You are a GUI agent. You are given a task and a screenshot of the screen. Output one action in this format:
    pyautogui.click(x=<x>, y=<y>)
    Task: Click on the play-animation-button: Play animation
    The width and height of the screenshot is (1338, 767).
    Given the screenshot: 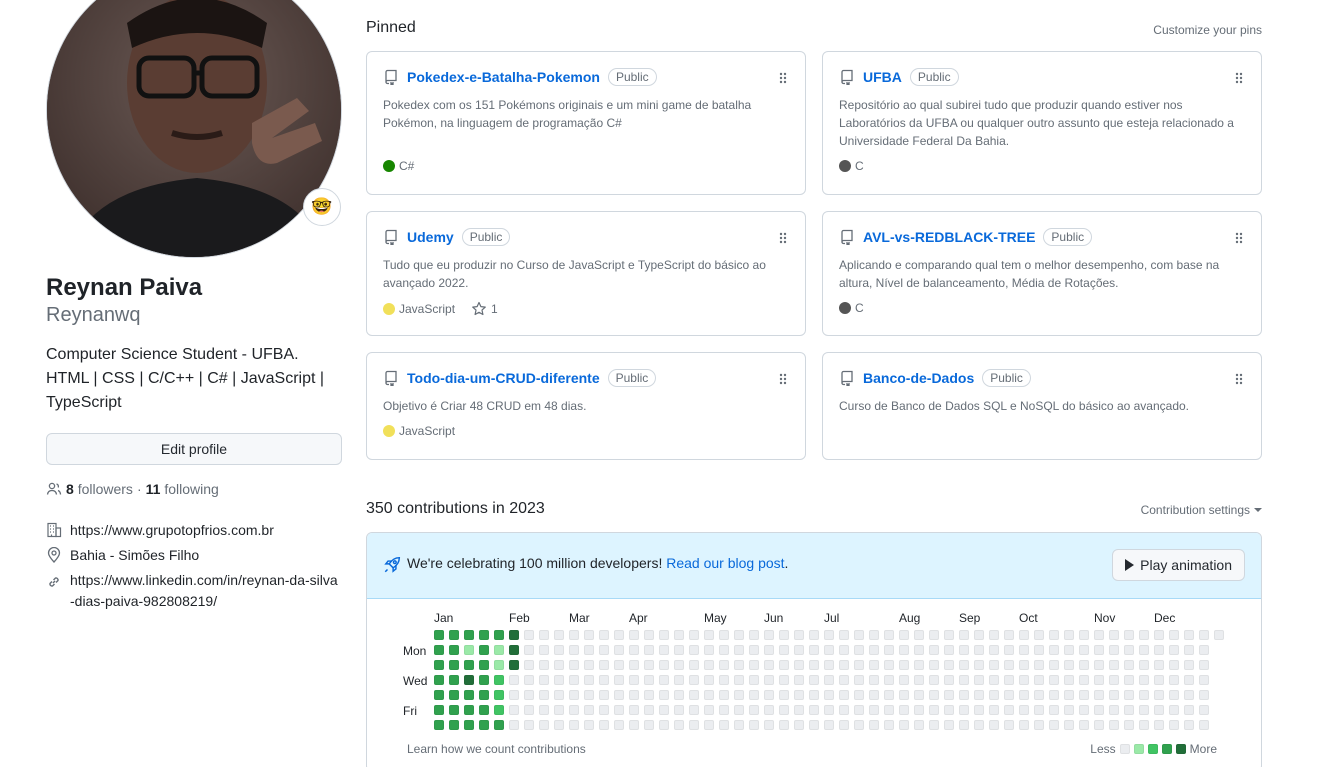 What is the action you would take?
    pyautogui.click(x=1178, y=565)
    